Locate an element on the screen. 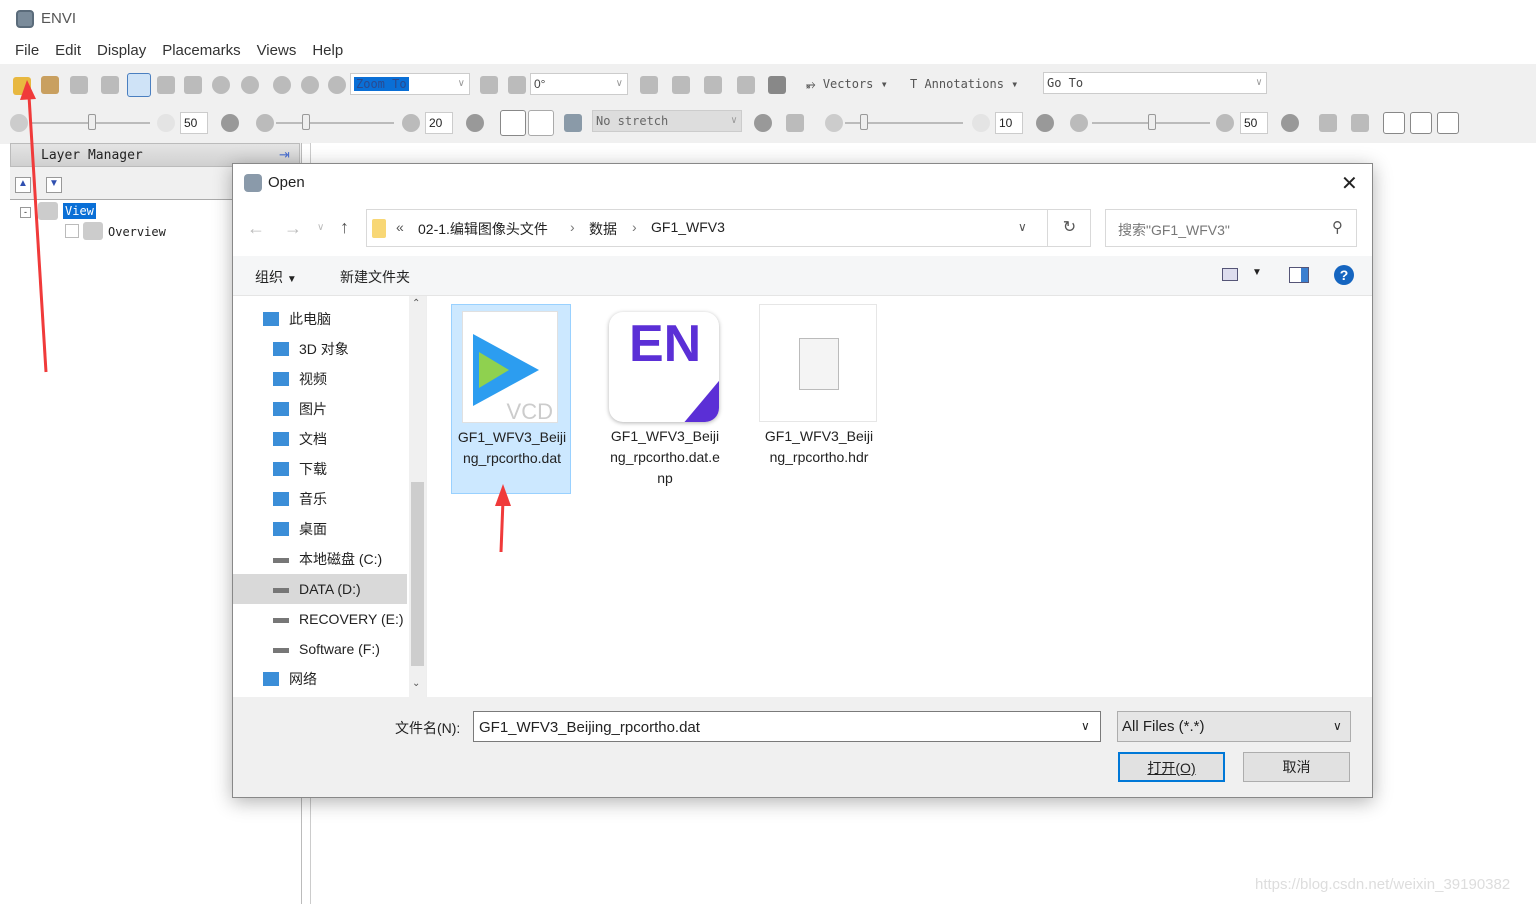 The height and width of the screenshot is (904, 1536). red-arrow-to-dat-file is located at coordinates (503, 518).